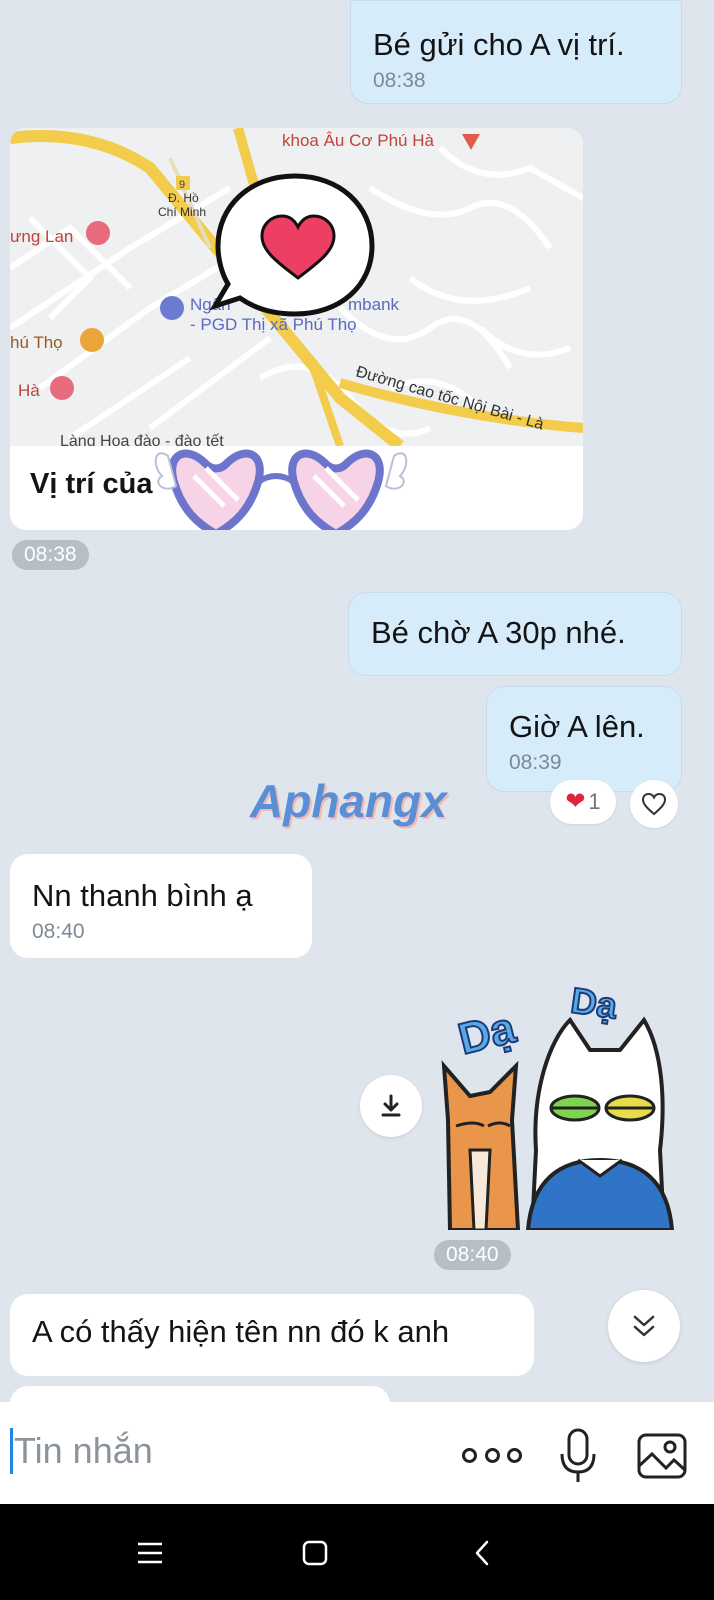  I want to click on gallery-button, so click(662, 1456).